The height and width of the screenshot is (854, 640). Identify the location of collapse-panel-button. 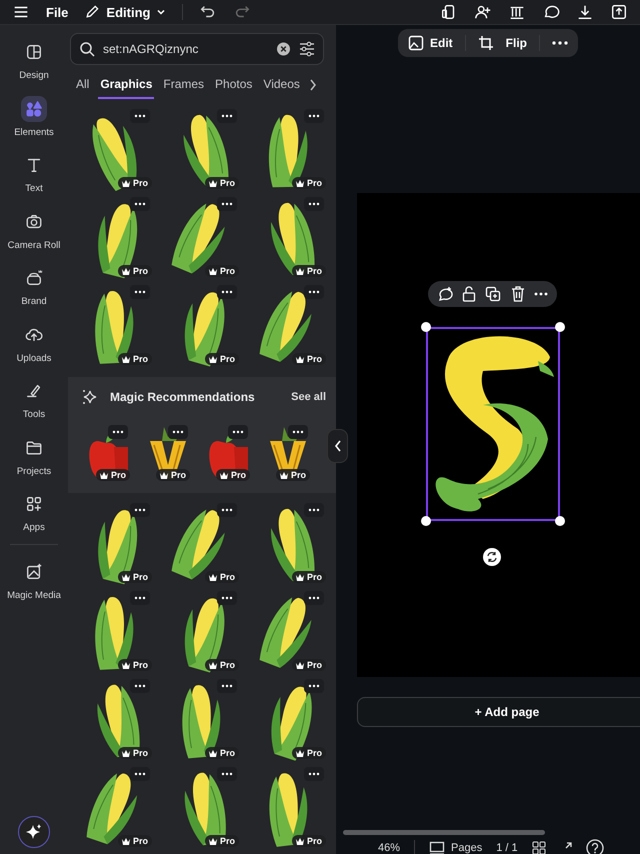
(337, 446).